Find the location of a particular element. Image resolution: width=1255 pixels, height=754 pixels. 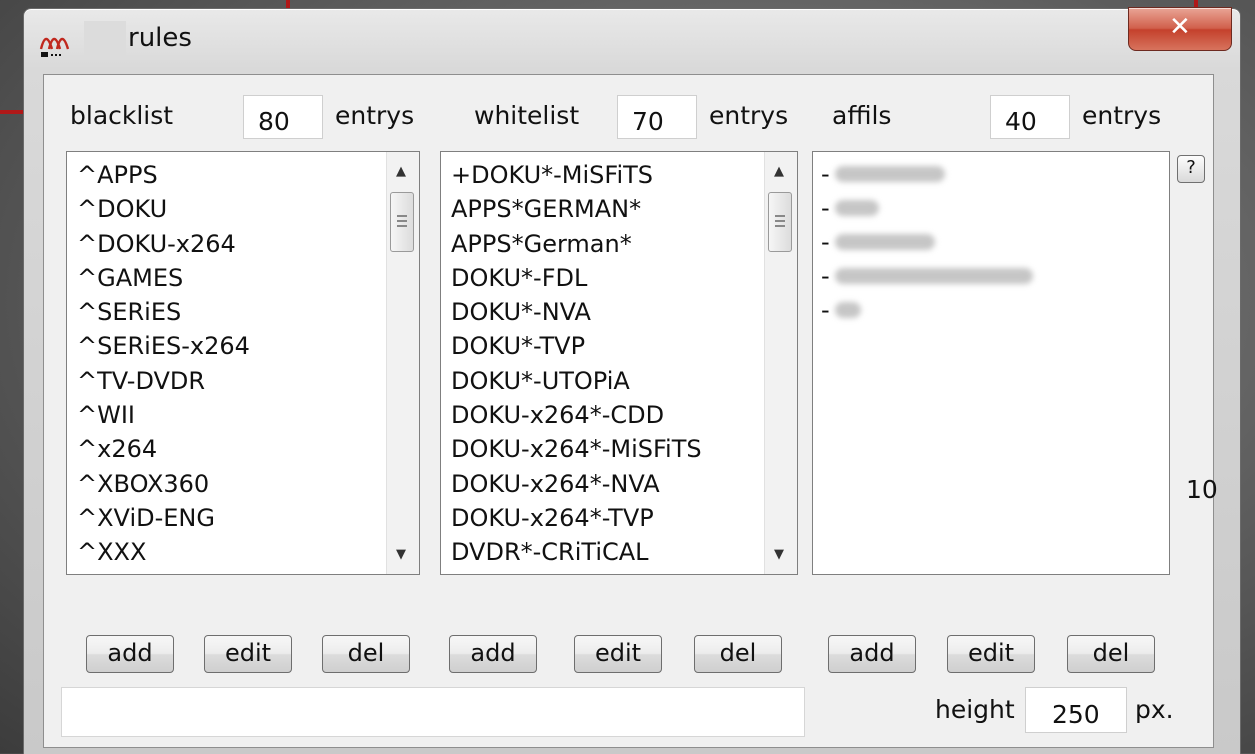

list-item: ^GAMES is located at coordinates (163, 280).